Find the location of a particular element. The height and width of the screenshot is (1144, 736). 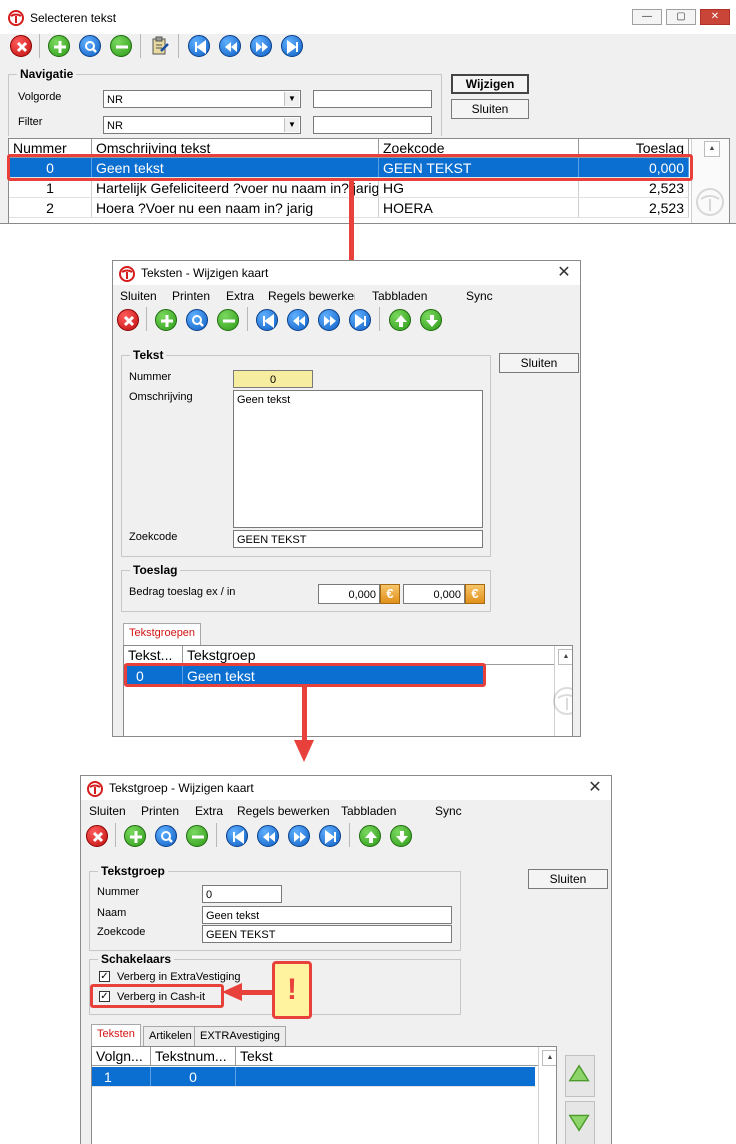

column-header-tekst: Tekst is located at coordinates (387, 1056).